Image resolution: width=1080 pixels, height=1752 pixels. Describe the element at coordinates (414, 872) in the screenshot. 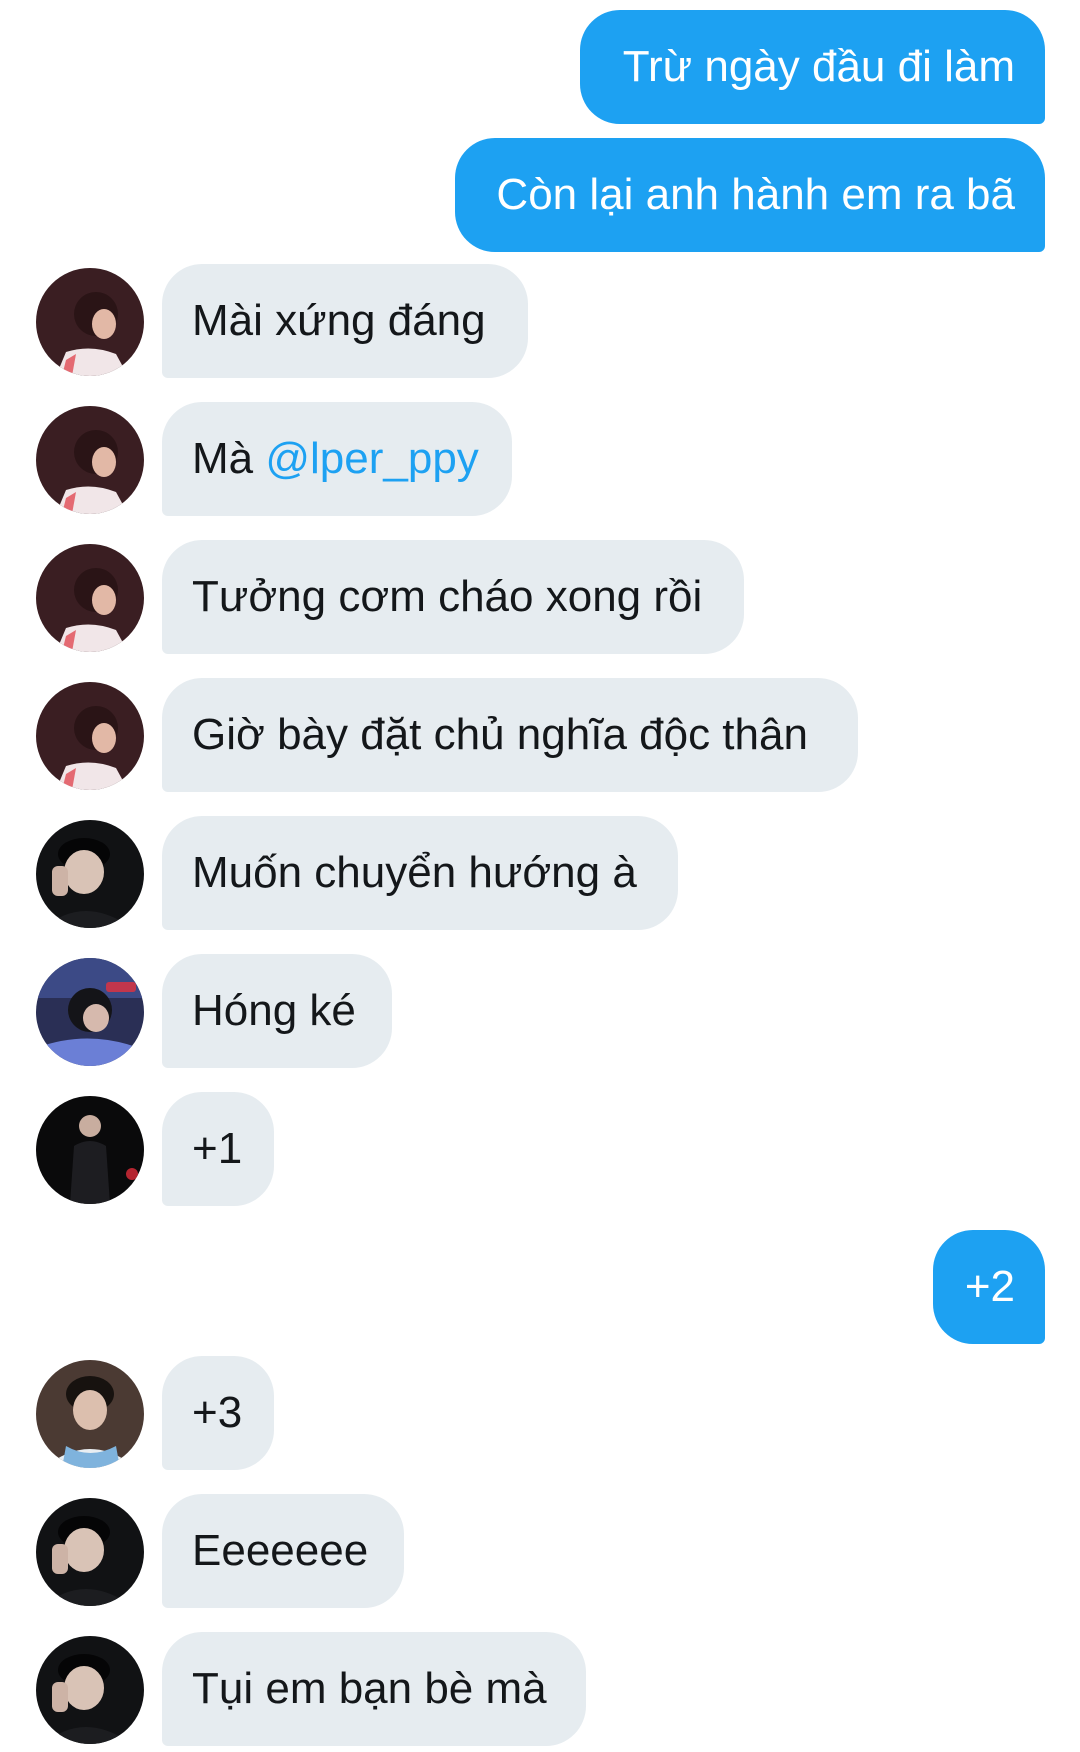

I see `message-text: Muốn chuyển hướng à` at that location.